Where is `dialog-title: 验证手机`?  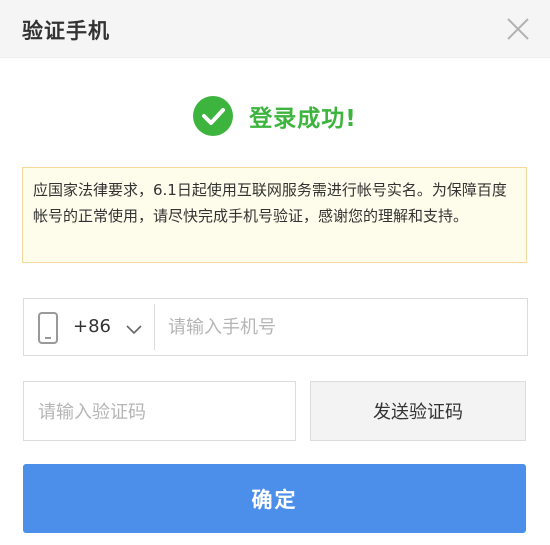 dialog-title: 验证手机 is located at coordinates (66, 31).